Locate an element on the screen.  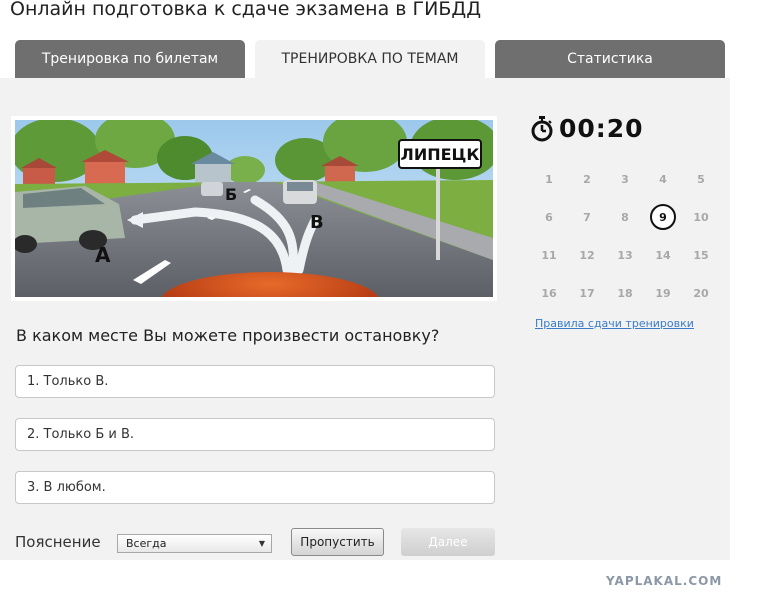
tab-statistics: Статистика is located at coordinates (610, 59).